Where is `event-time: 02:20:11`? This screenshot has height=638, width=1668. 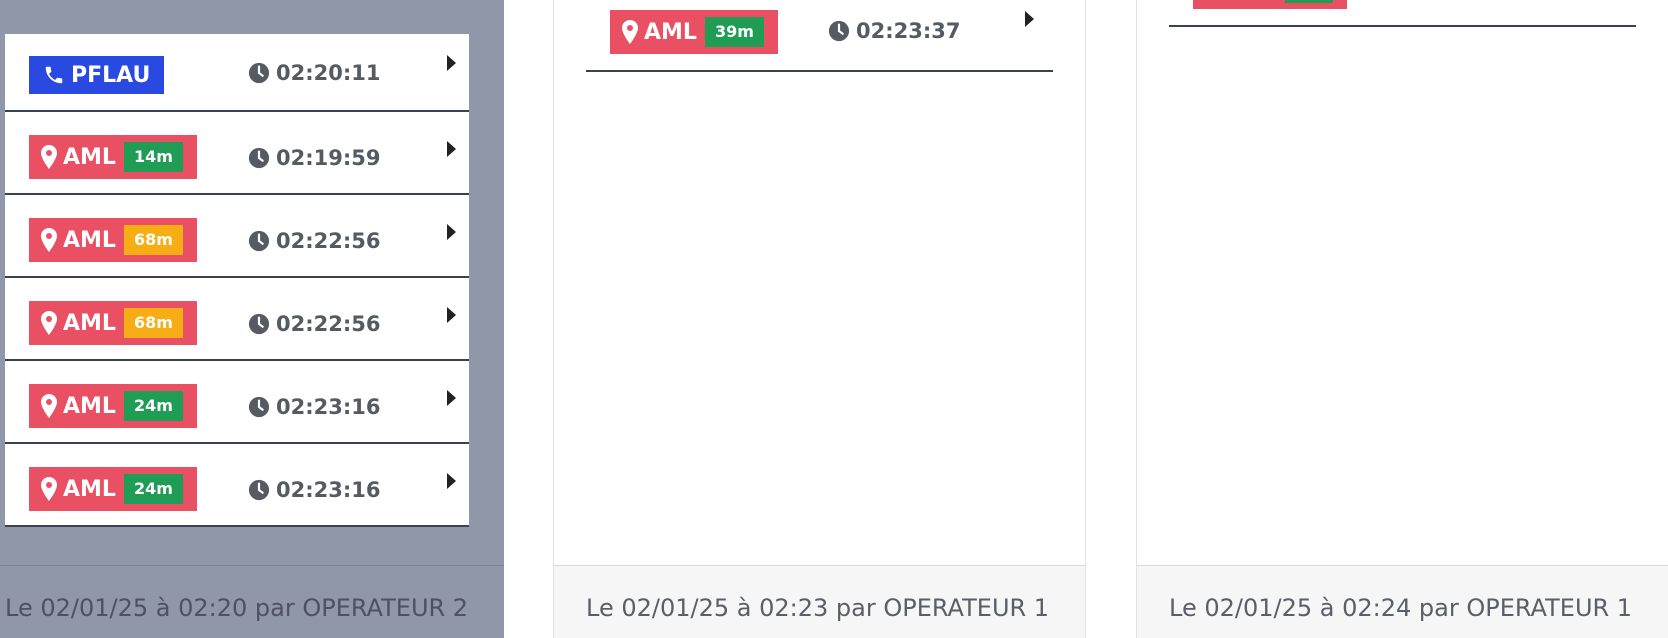 event-time: 02:20:11 is located at coordinates (314, 73).